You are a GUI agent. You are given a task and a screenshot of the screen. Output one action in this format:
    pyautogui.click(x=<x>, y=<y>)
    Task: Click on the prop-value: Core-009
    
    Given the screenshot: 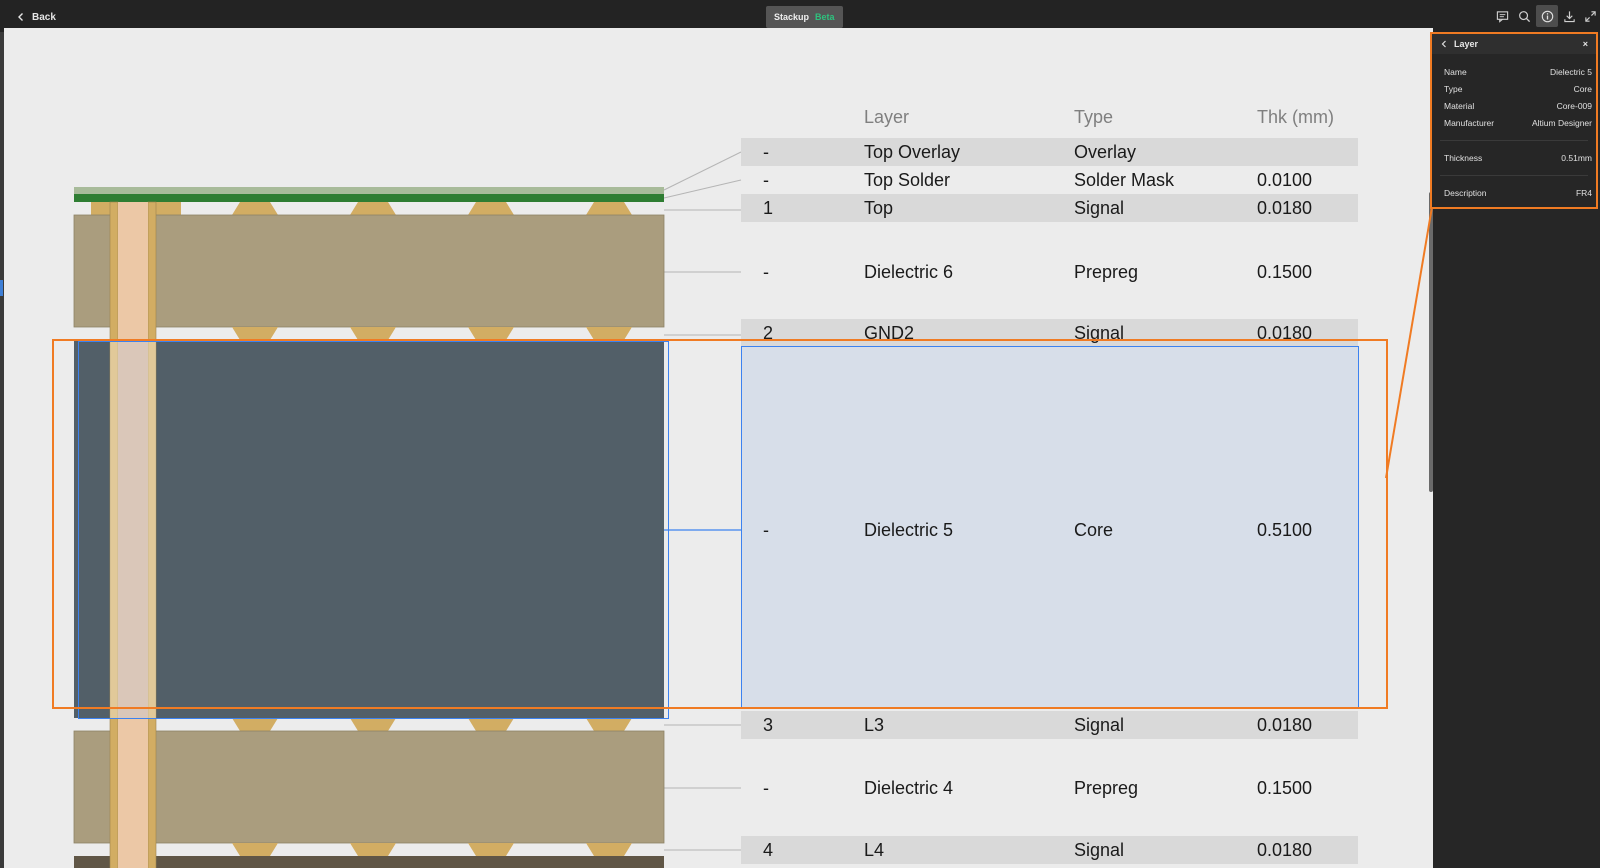 What is the action you would take?
    pyautogui.click(x=1574, y=106)
    